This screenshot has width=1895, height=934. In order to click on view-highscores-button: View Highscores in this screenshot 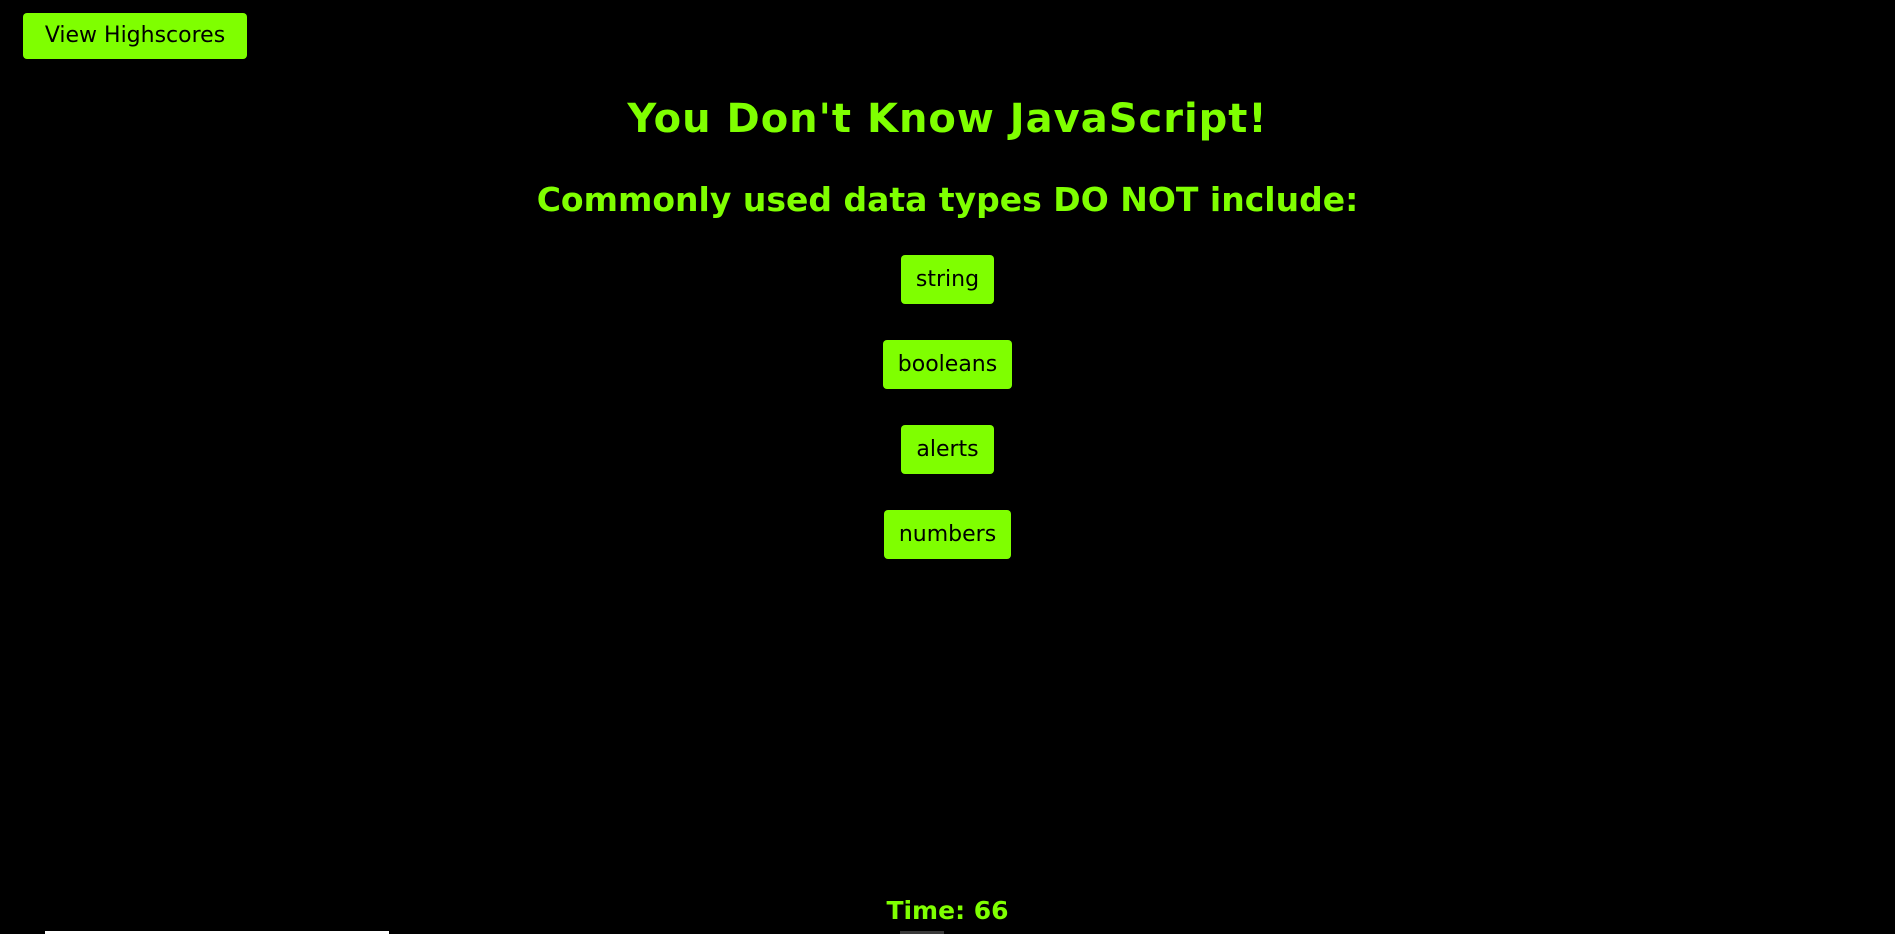, I will do `click(135, 36)`.